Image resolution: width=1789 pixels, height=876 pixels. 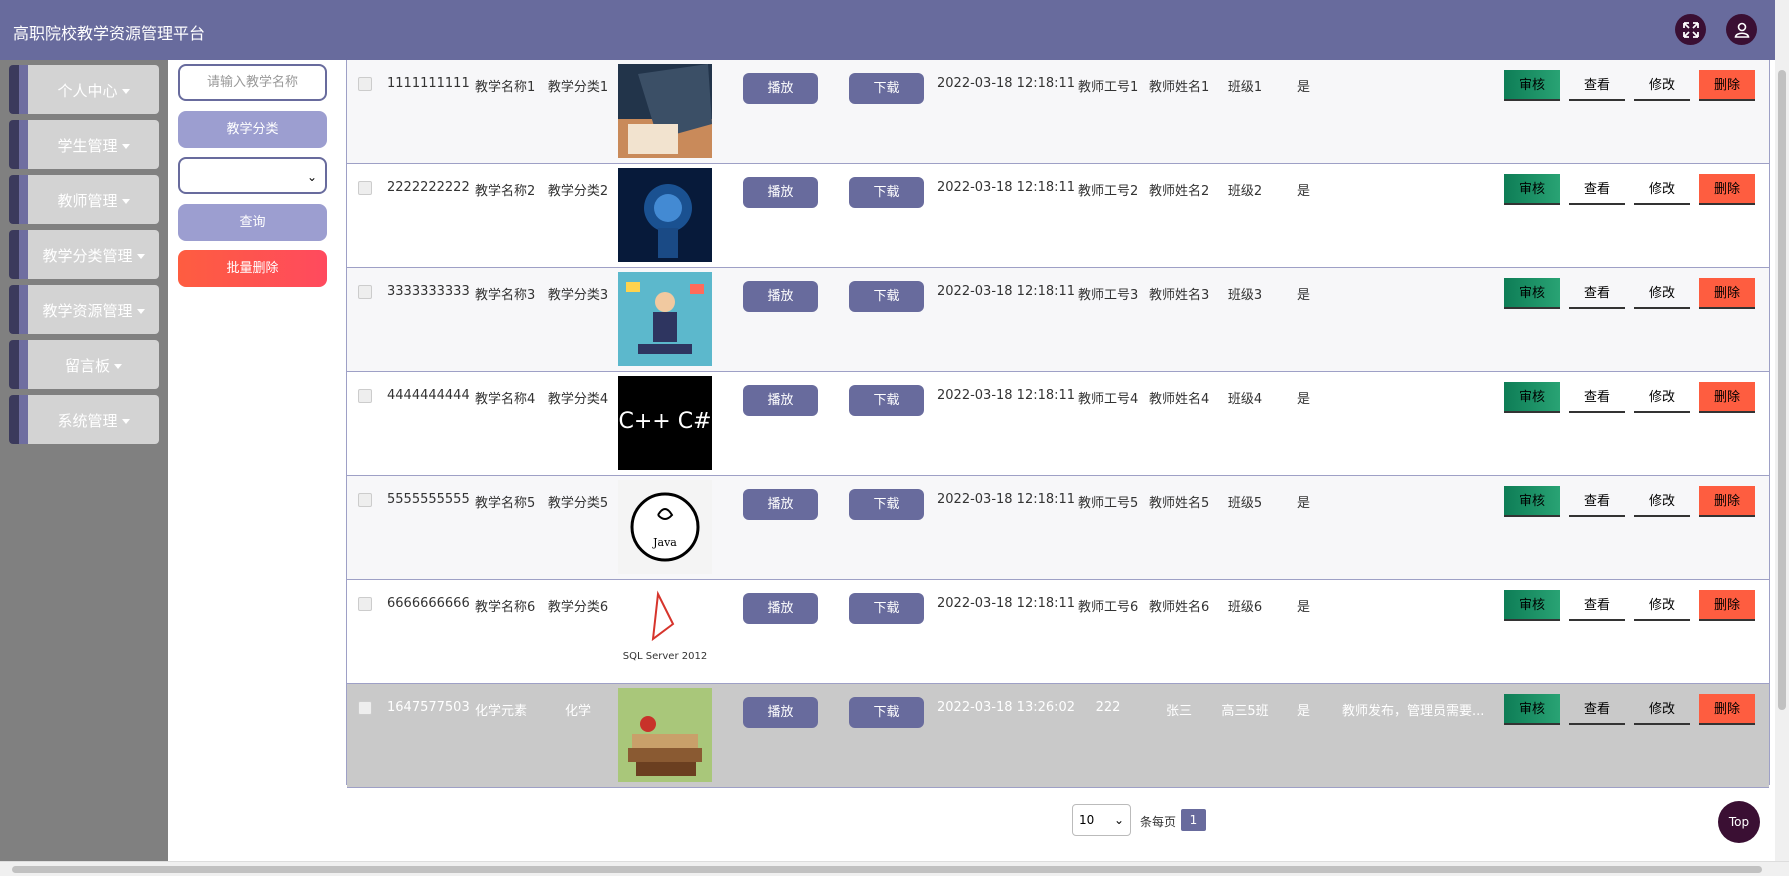 I want to click on filter-panel: 请输入教学名称 教学分类 ⌄ 查询 批量删除, so click(x=256, y=460).